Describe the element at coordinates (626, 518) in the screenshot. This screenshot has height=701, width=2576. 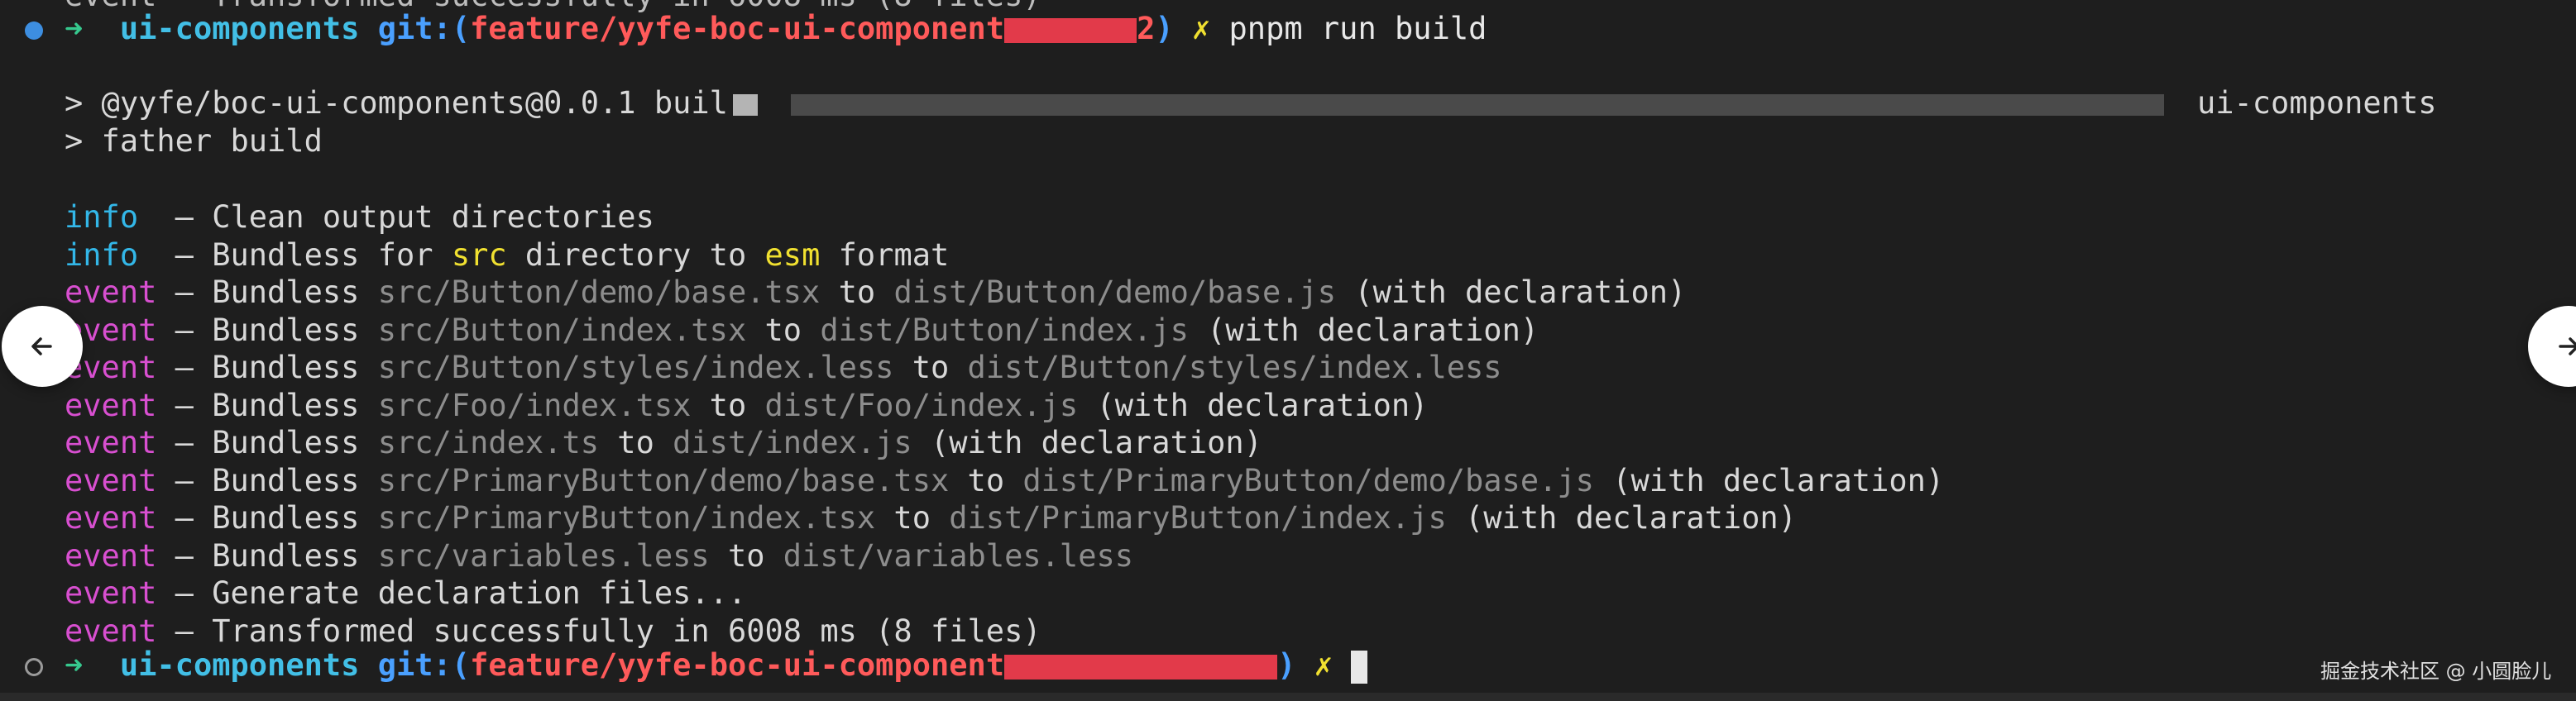
I see `file-path: src/PrimaryButton/index.tsx` at that location.